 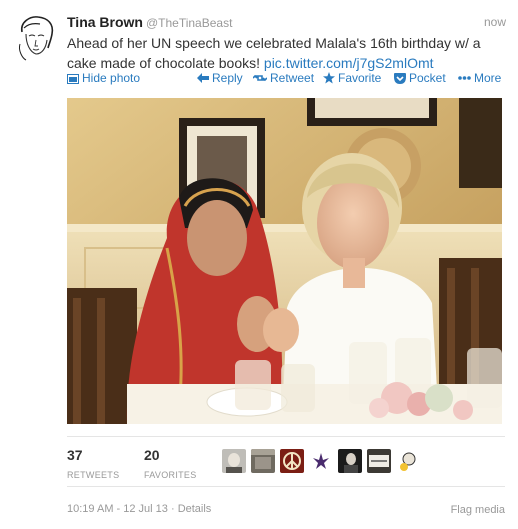 I want to click on sketch-avatar-icon, so click(x=36, y=38).